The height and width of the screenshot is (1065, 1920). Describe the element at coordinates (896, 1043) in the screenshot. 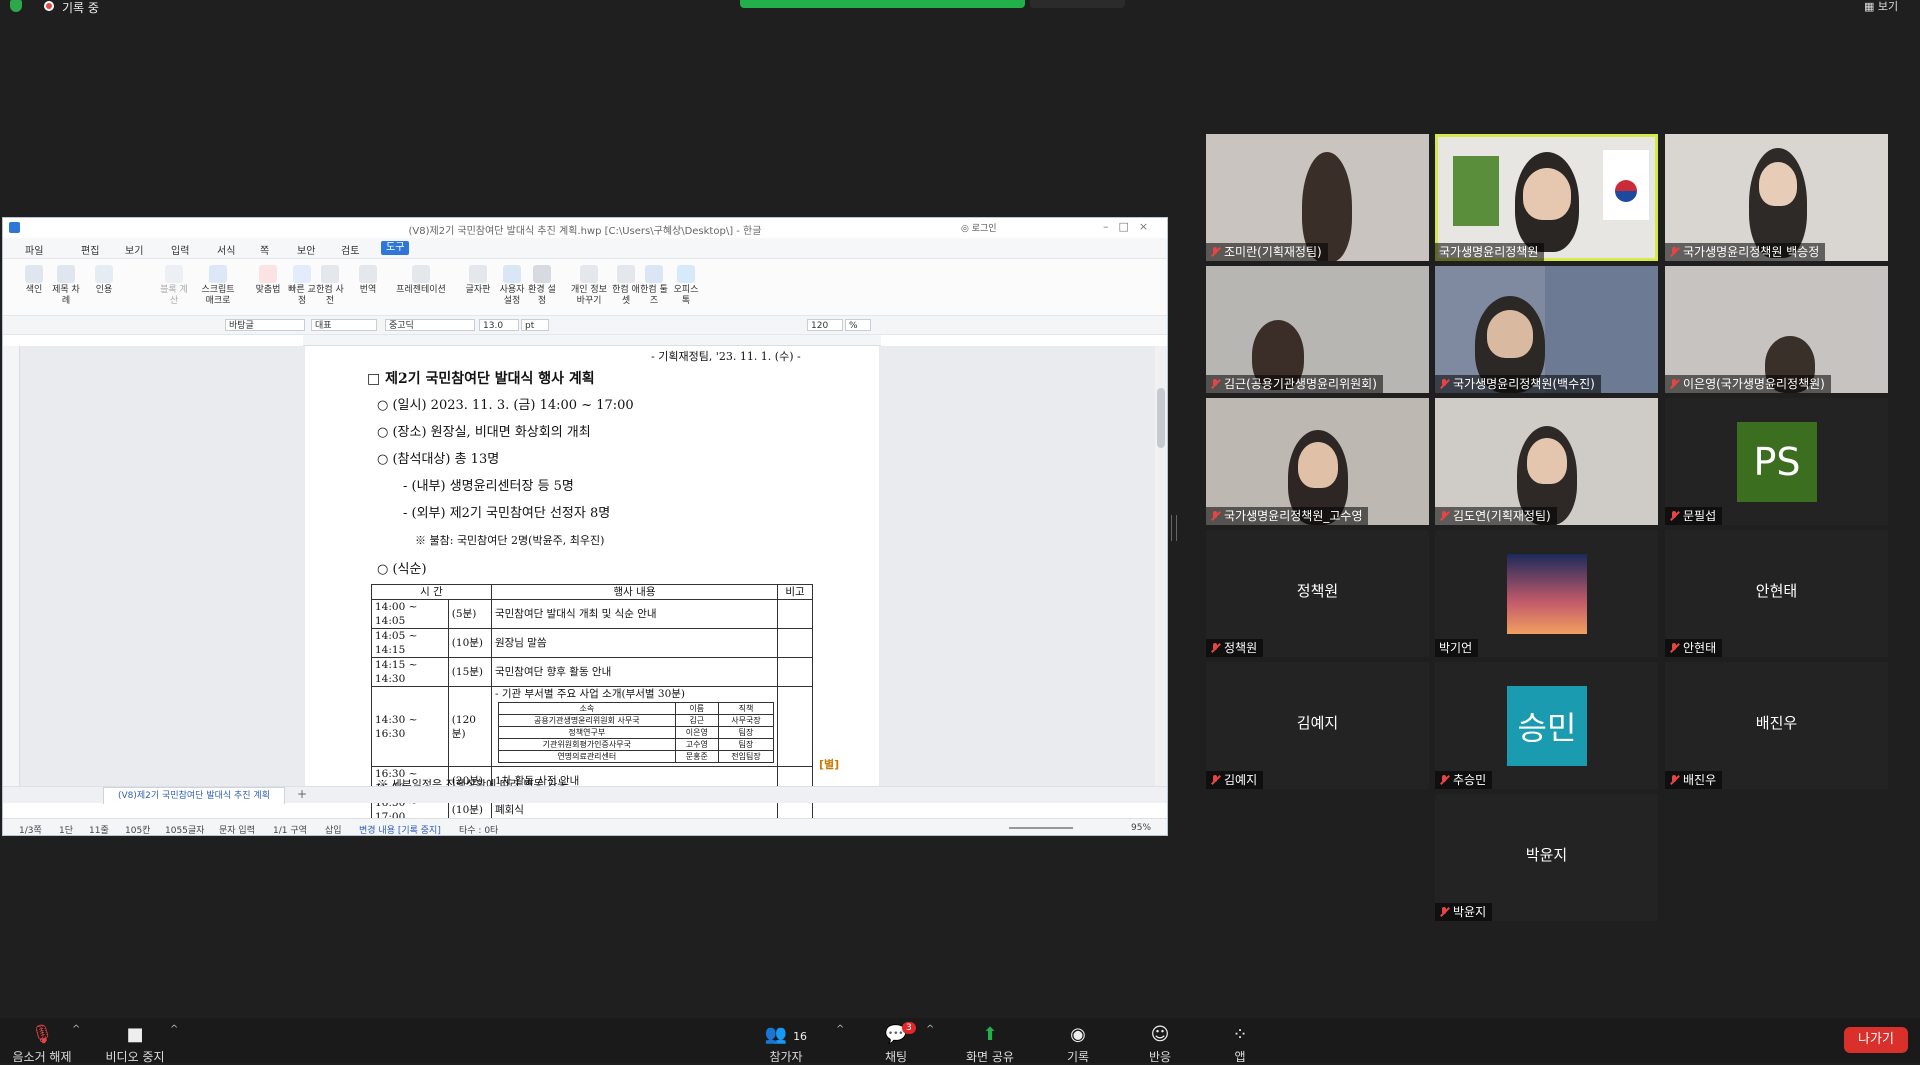

I see `chat-button: 💬 채팅 3` at that location.